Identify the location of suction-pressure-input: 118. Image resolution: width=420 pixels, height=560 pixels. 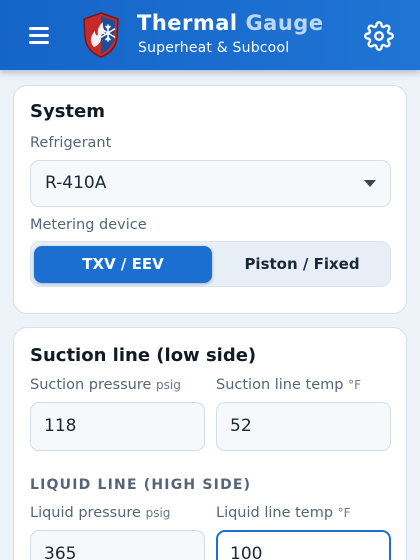
(117, 426).